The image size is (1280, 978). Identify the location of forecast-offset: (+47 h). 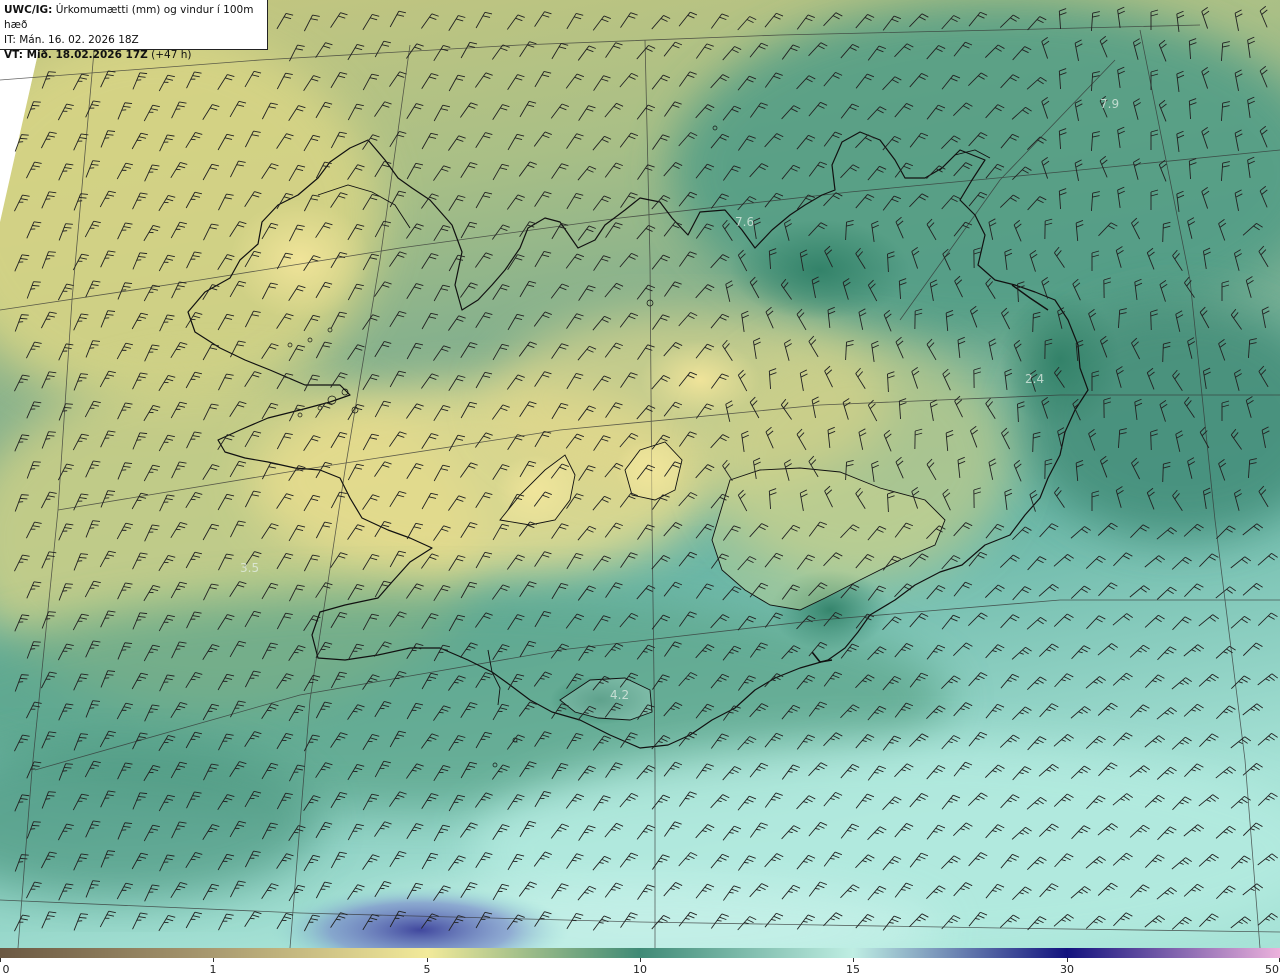
(169, 55).